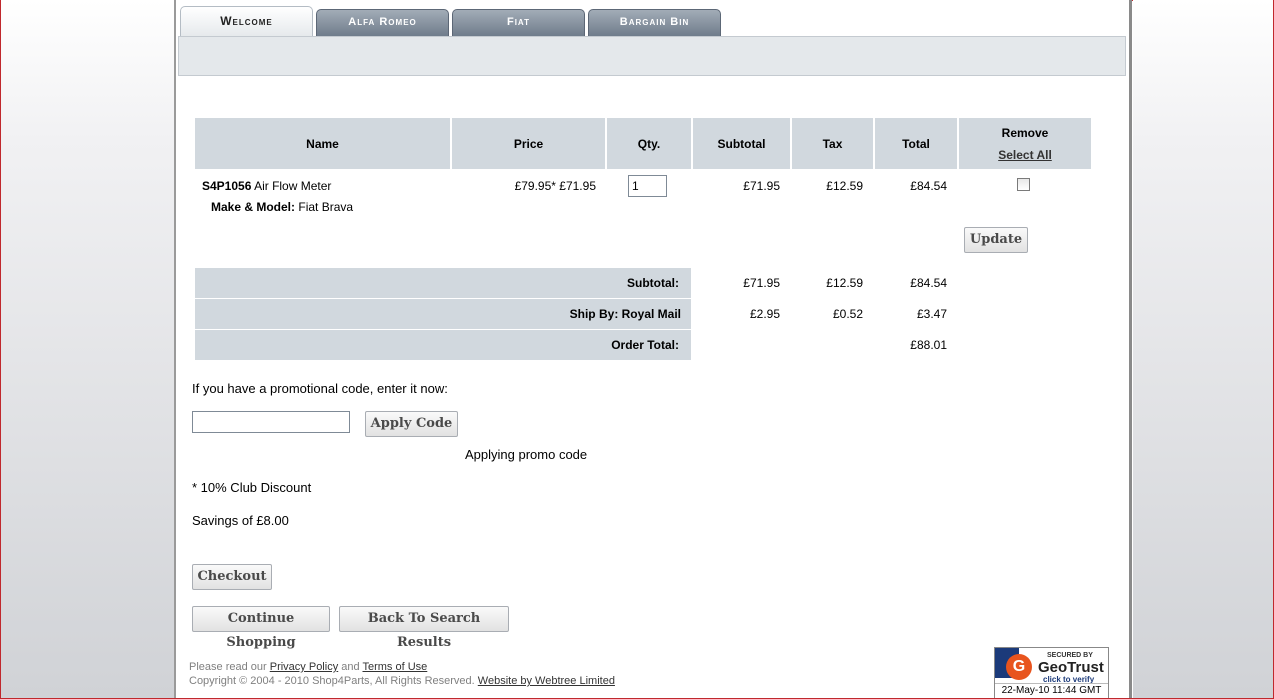 This screenshot has height=699, width=1274. What do you see at coordinates (261, 628) in the screenshot?
I see `continue-shopping-button: Continue Shopping` at bounding box center [261, 628].